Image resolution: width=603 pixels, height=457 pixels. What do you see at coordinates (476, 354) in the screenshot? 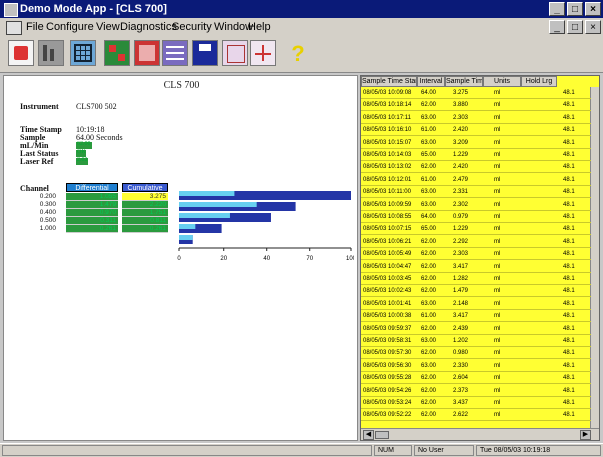
I see `table-row: 08/05/03 09:57:30 62.00 0.980 ml 48.1` at bounding box center [476, 354].